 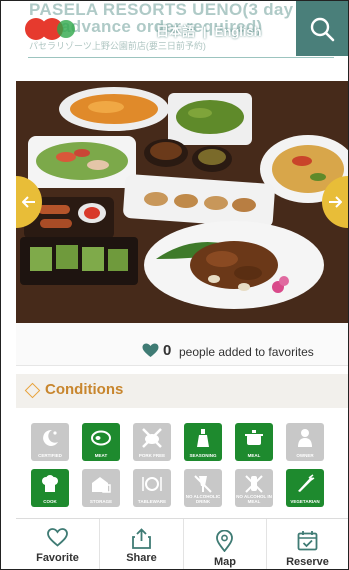 I want to click on nav-favorite-label: Favorite, so click(x=57, y=558).